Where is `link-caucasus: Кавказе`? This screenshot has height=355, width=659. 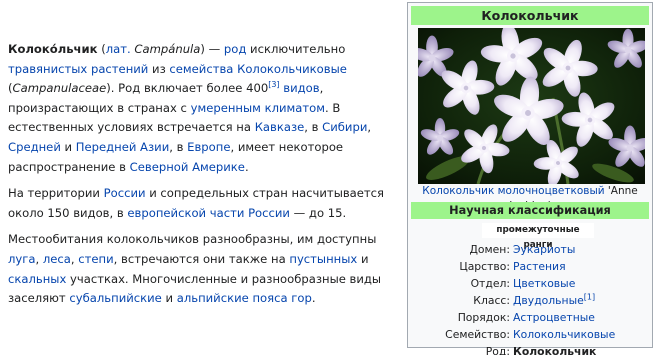 link-caucasus: Кавказе is located at coordinates (280, 127).